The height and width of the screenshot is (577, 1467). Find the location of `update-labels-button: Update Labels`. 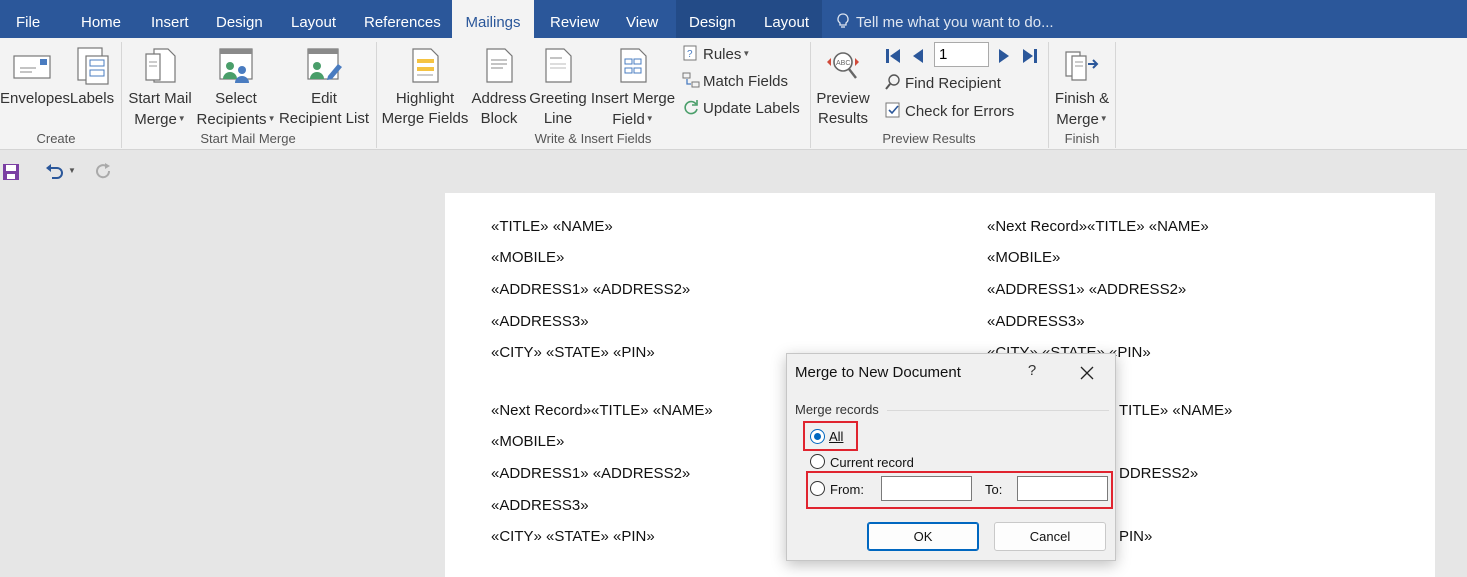

update-labels-button: Update Labels is located at coordinates (741, 108).